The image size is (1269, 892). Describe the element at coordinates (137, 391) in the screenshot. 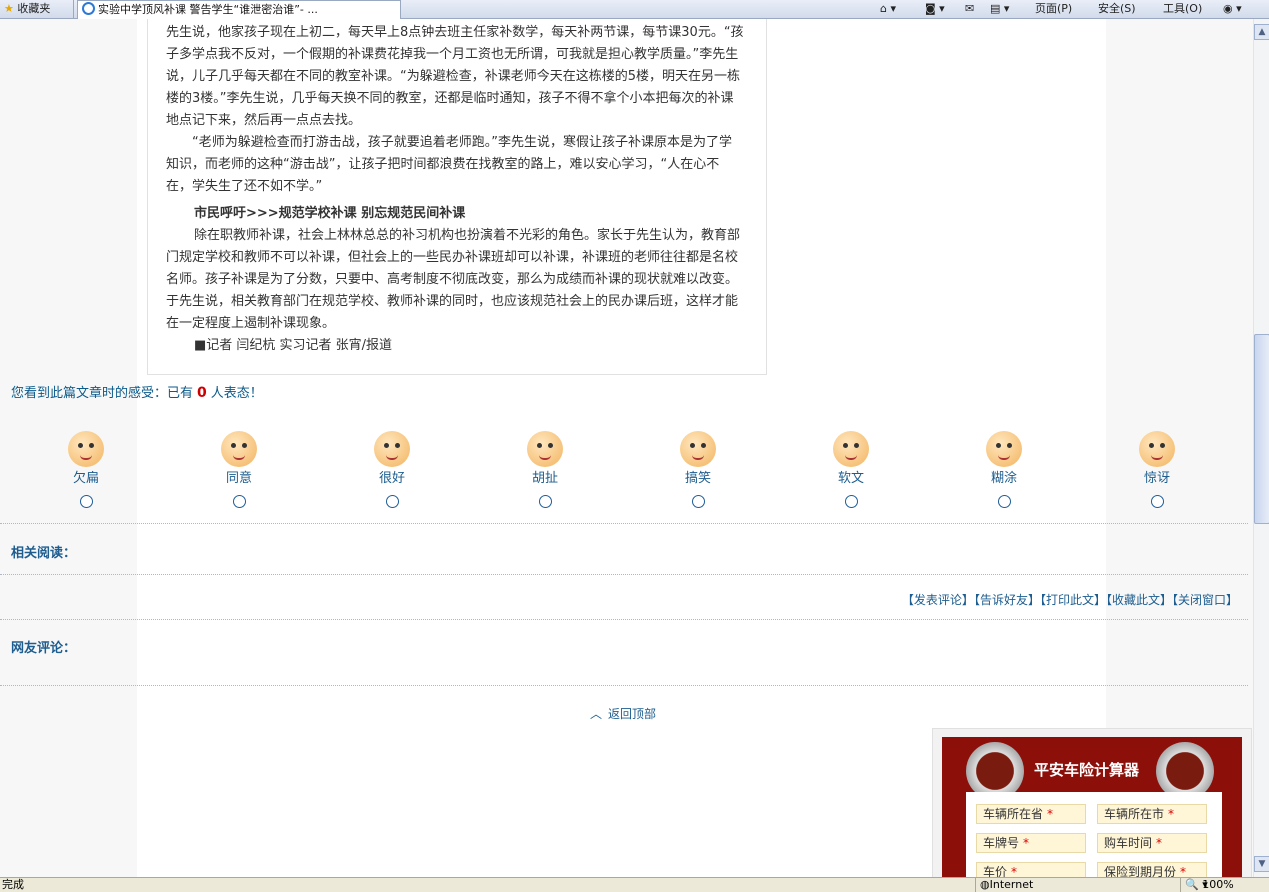

I see `poll-question: 您看到此篇文章时的感受：已有 0 人表态！` at that location.